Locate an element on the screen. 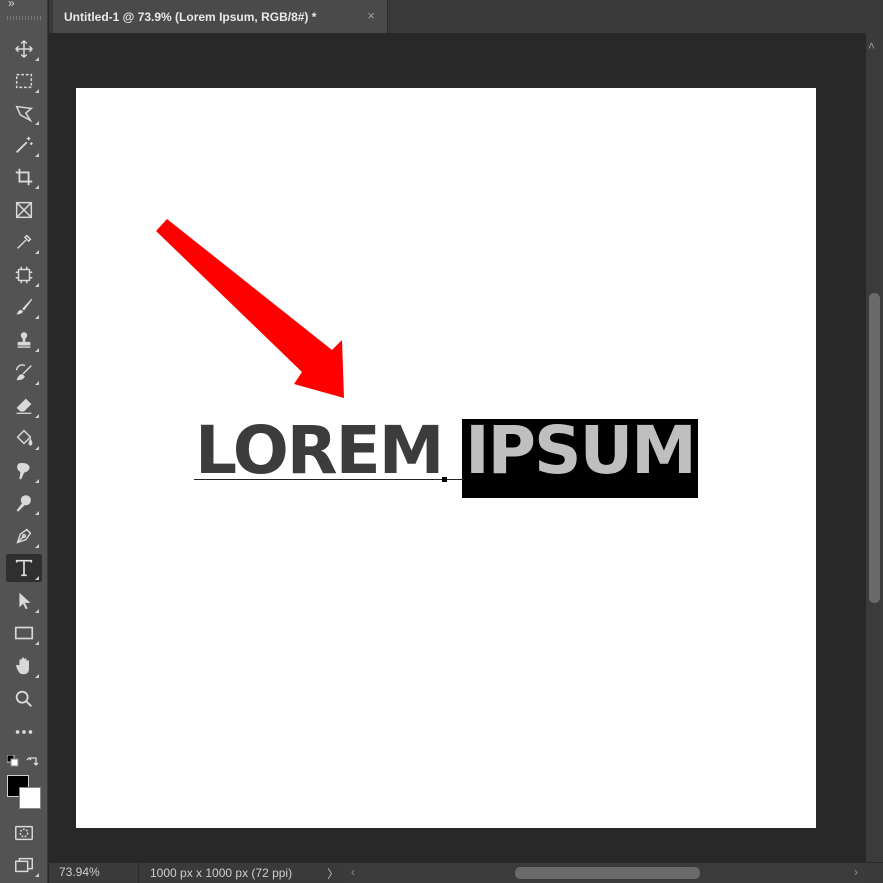  dodge-icon is located at coordinates (23, 503).